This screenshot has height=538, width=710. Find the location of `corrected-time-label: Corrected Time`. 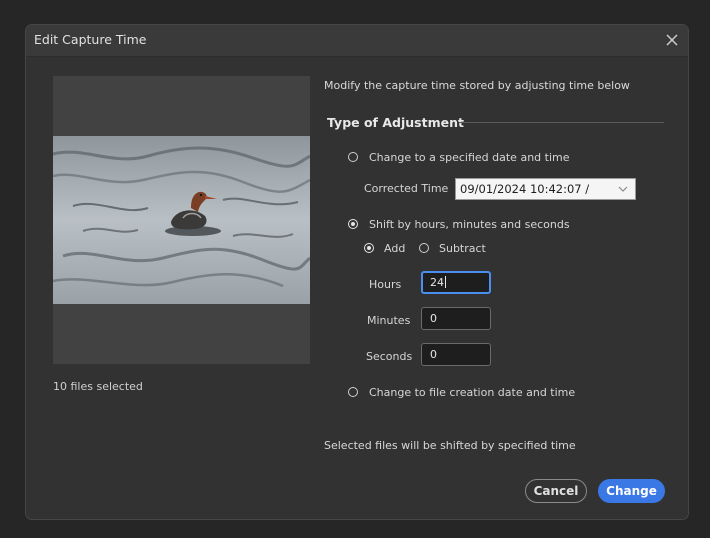

corrected-time-label: Corrected Time is located at coordinates (406, 188).